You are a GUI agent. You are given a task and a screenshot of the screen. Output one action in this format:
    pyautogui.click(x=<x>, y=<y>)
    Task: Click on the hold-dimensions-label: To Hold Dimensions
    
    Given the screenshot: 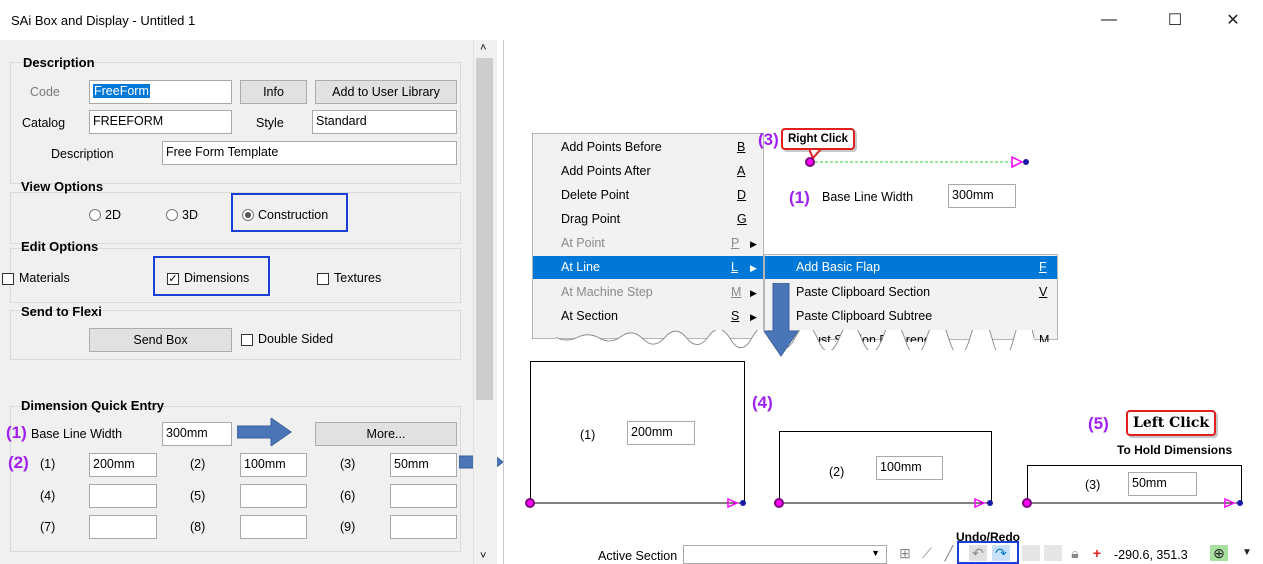 What is the action you would take?
    pyautogui.click(x=1175, y=450)
    